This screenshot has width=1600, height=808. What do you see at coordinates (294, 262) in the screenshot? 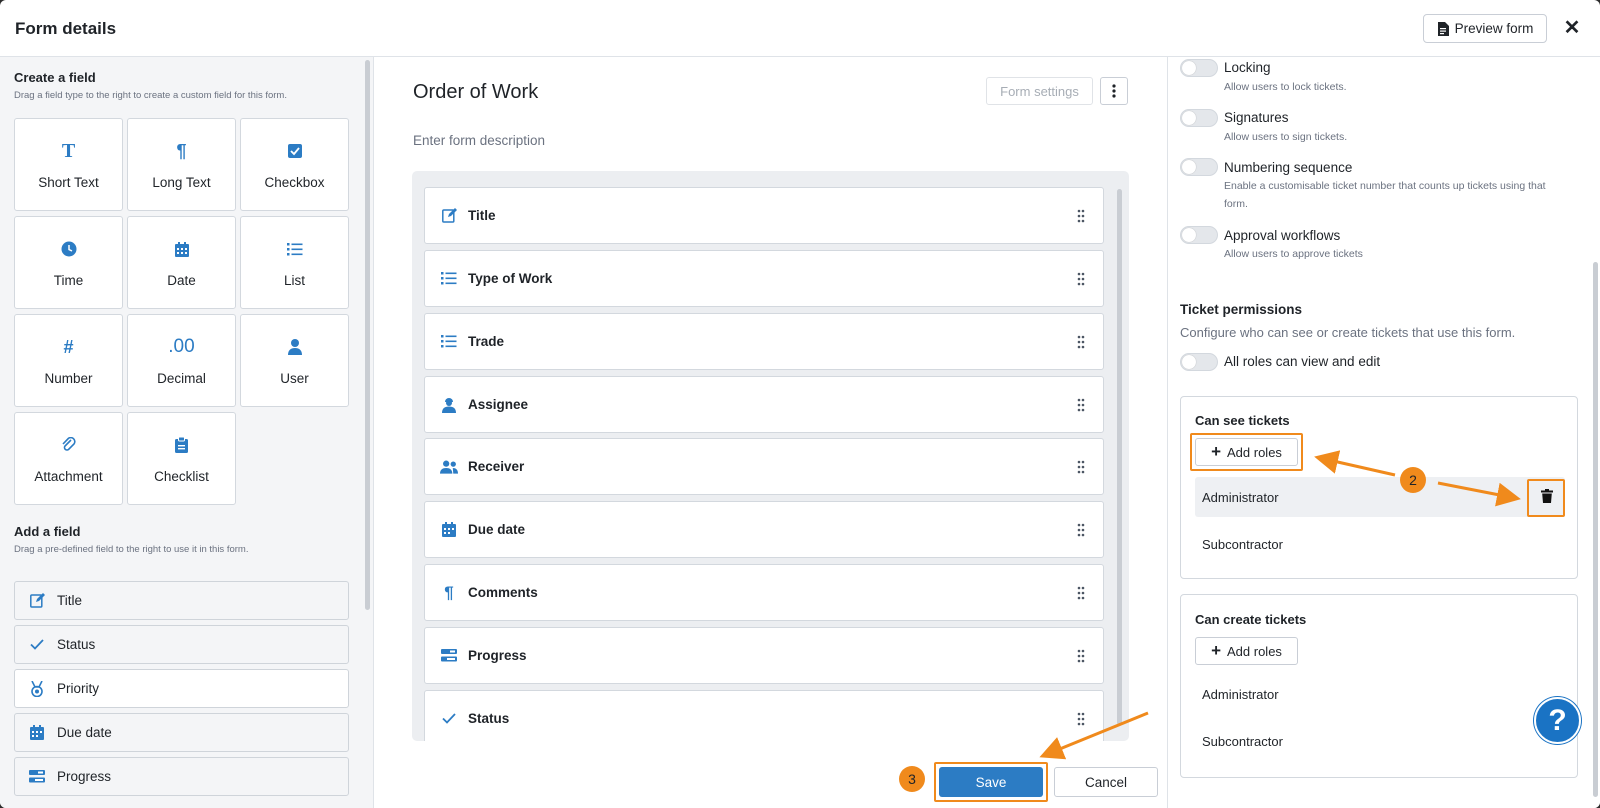
I see `field-type-list: List` at bounding box center [294, 262].